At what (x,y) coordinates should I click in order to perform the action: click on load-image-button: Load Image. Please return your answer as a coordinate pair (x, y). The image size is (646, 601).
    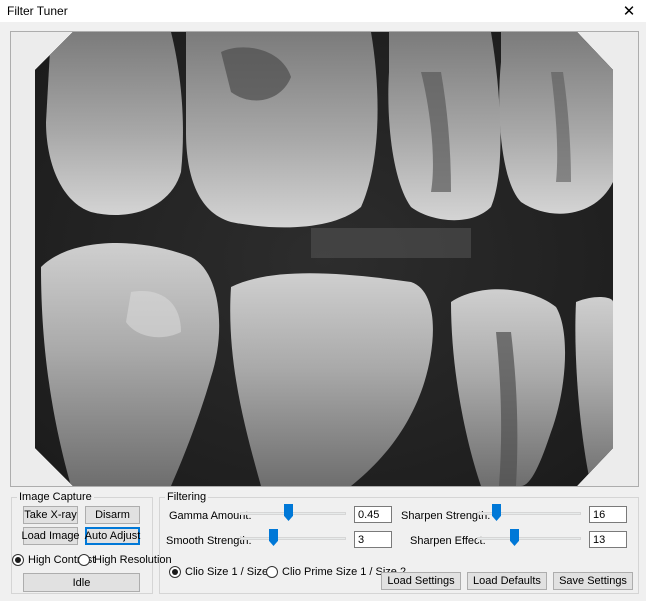
    Looking at the image, I should click on (50, 536).